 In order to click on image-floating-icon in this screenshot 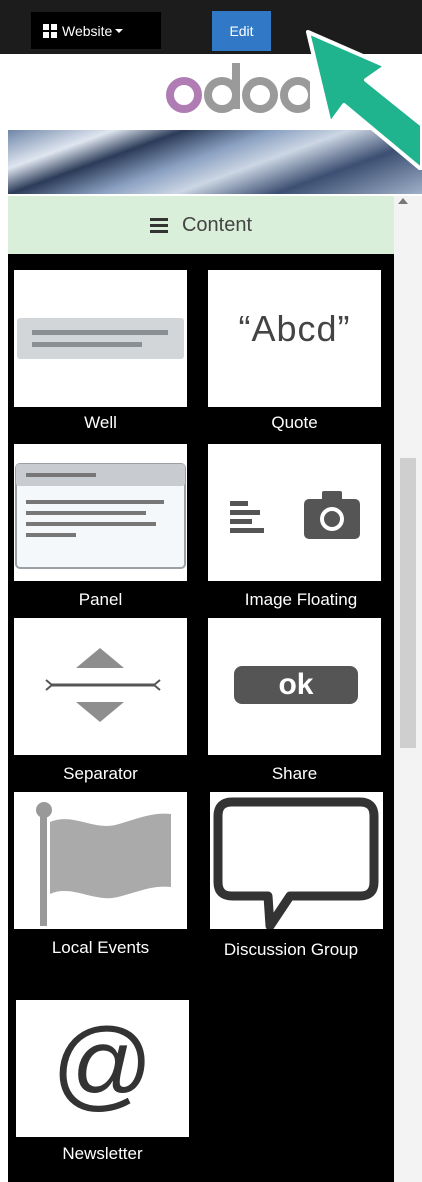, I will do `click(295, 515)`.